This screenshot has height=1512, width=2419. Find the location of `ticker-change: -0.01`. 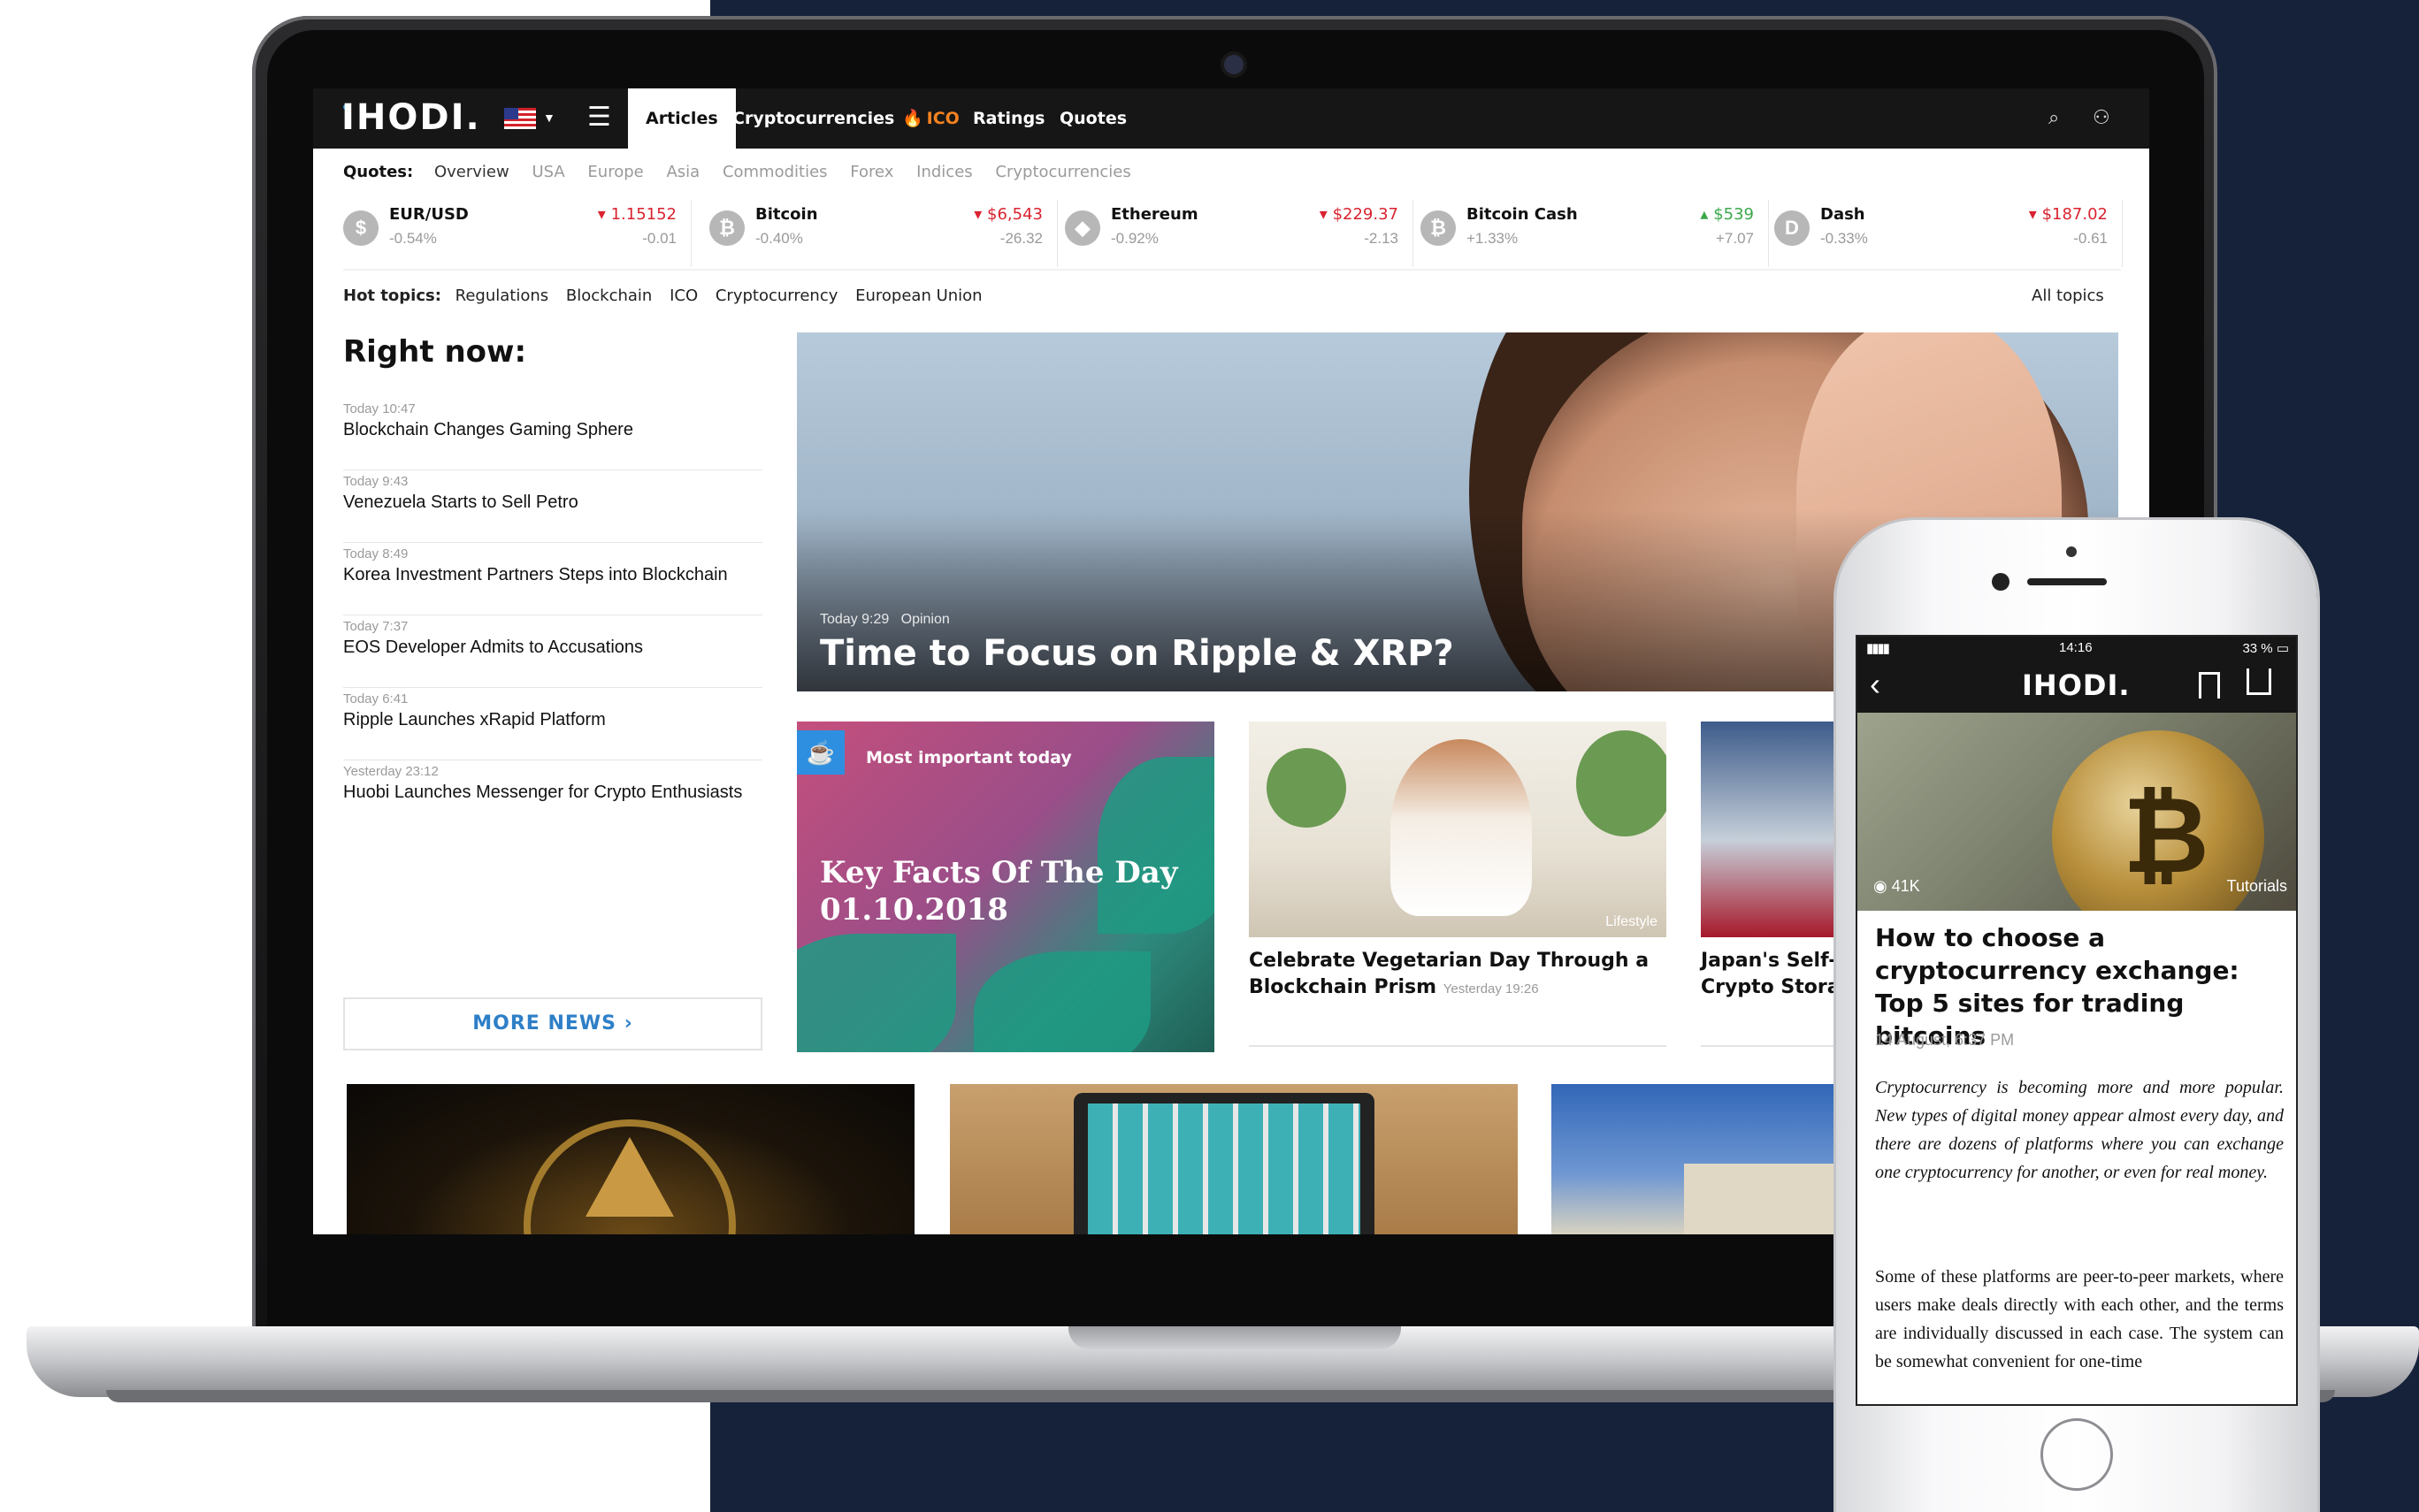

ticker-change: -0.01 is located at coordinates (659, 238).